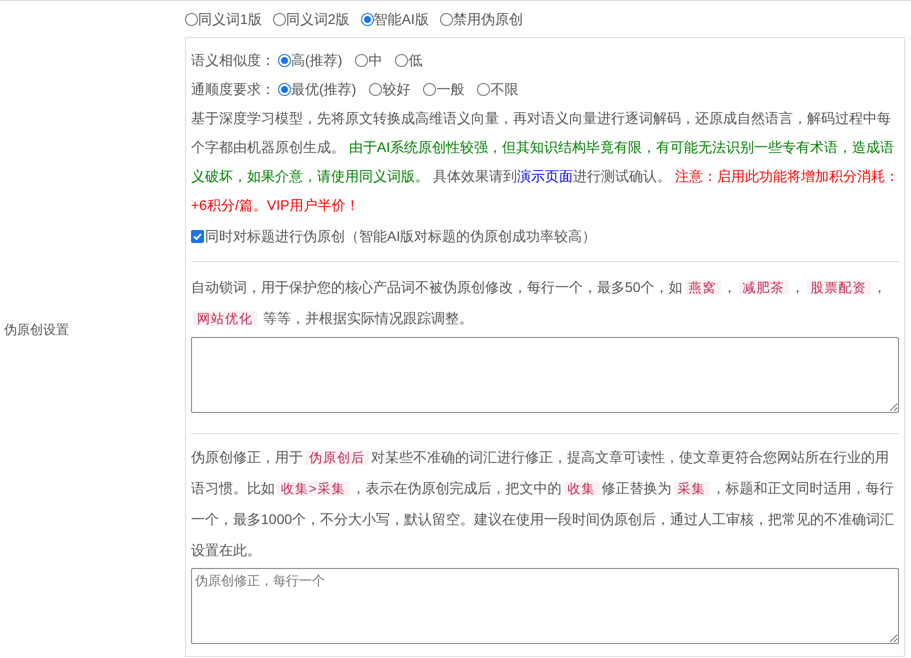  I want to click on row-label: 伪原创设置, so click(36, 329).